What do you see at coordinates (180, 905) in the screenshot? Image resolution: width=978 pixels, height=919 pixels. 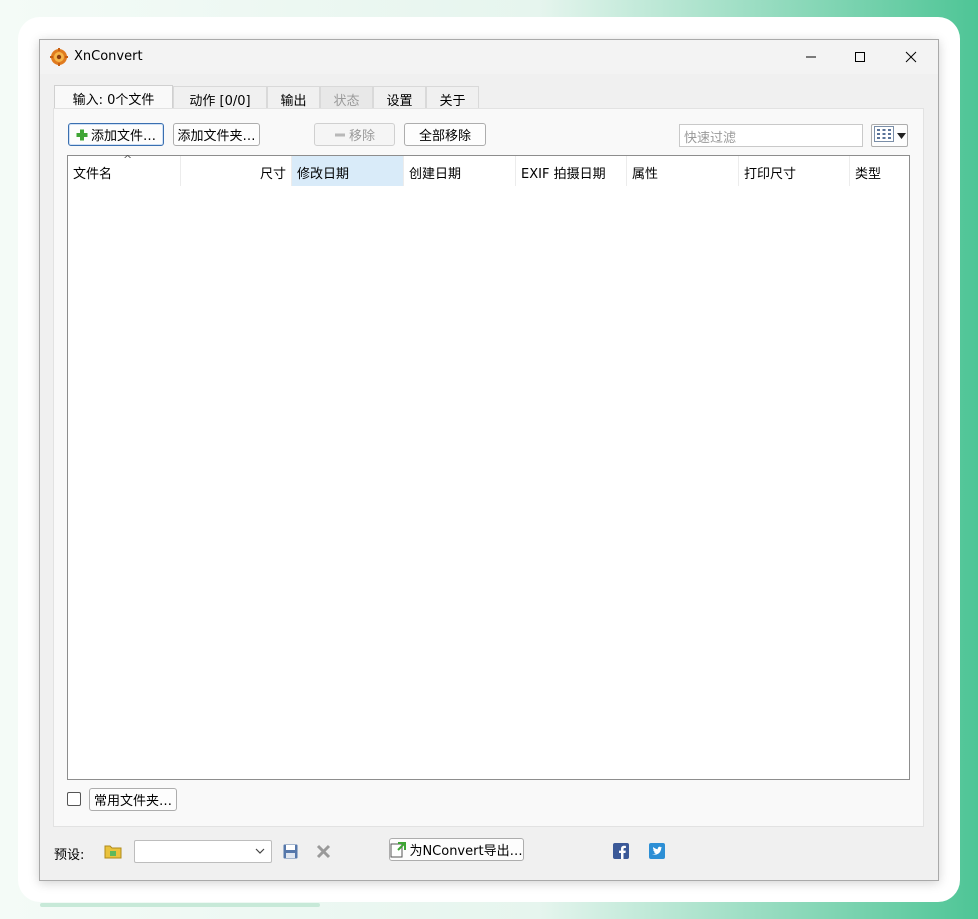 I see `background-decoration` at bounding box center [180, 905].